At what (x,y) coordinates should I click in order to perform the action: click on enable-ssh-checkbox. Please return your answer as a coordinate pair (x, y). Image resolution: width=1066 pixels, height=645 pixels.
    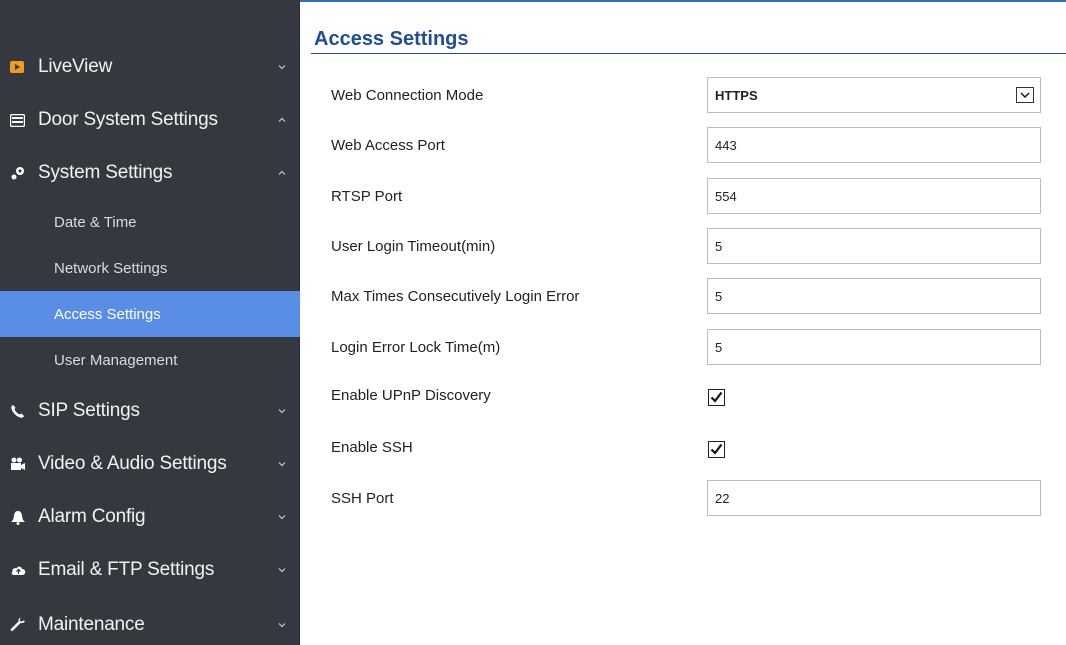
    Looking at the image, I should click on (716, 449).